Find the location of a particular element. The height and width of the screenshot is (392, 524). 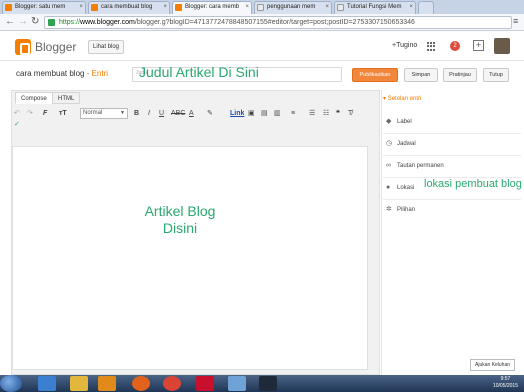

body-annotation-line1: Artikel Blog is located at coordinates (180, 211).